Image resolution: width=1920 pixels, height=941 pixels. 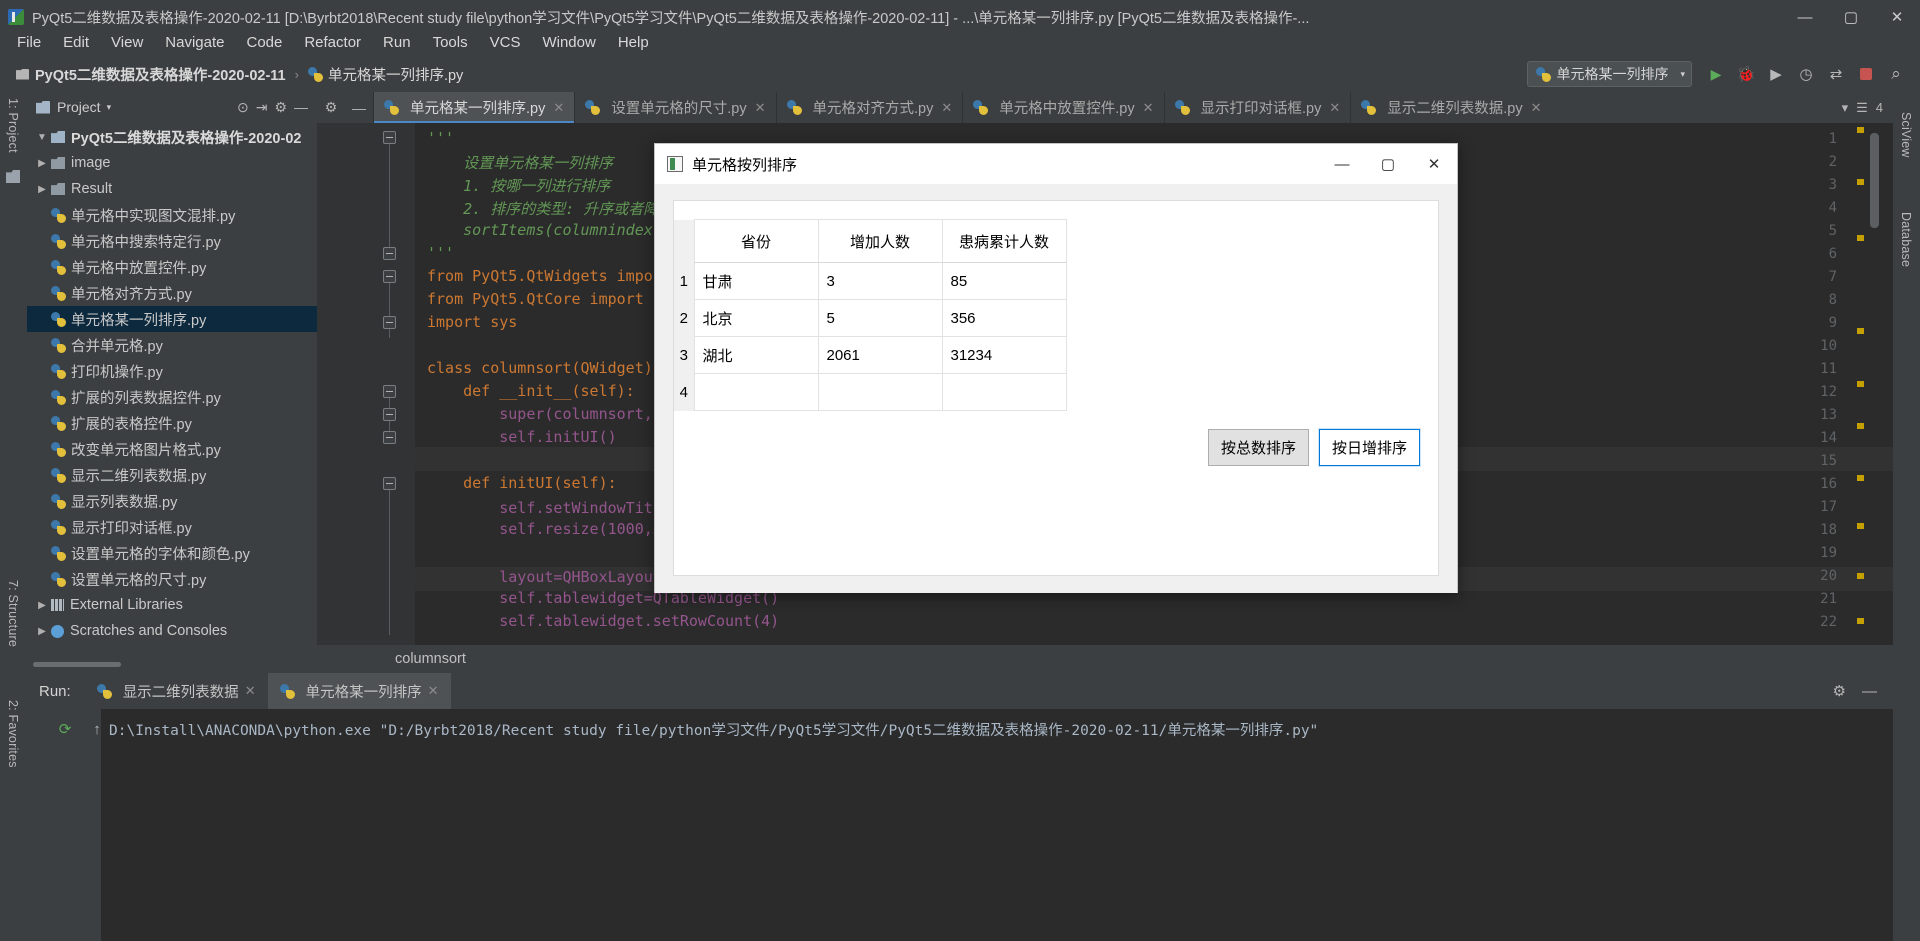 What do you see at coordinates (77, 664) in the screenshot?
I see `tree-horizontal-scrollbar` at bounding box center [77, 664].